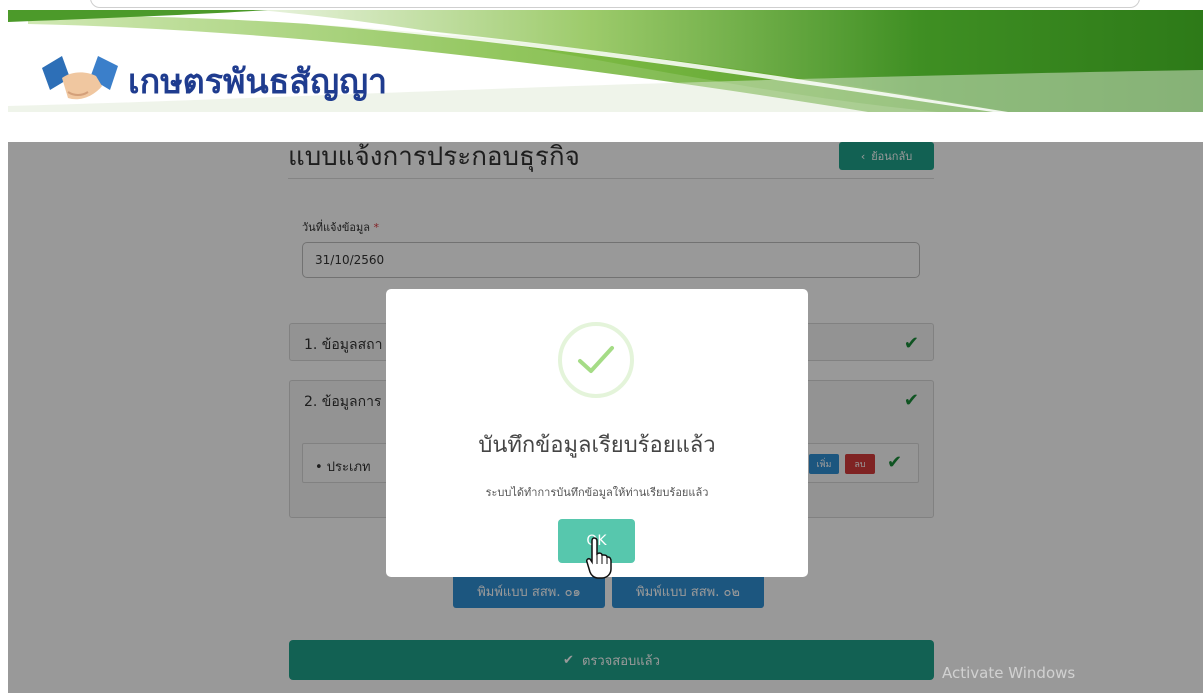  What do you see at coordinates (1009, 673) in the screenshot?
I see `windows-activation-watermark: Activate Windows` at bounding box center [1009, 673].